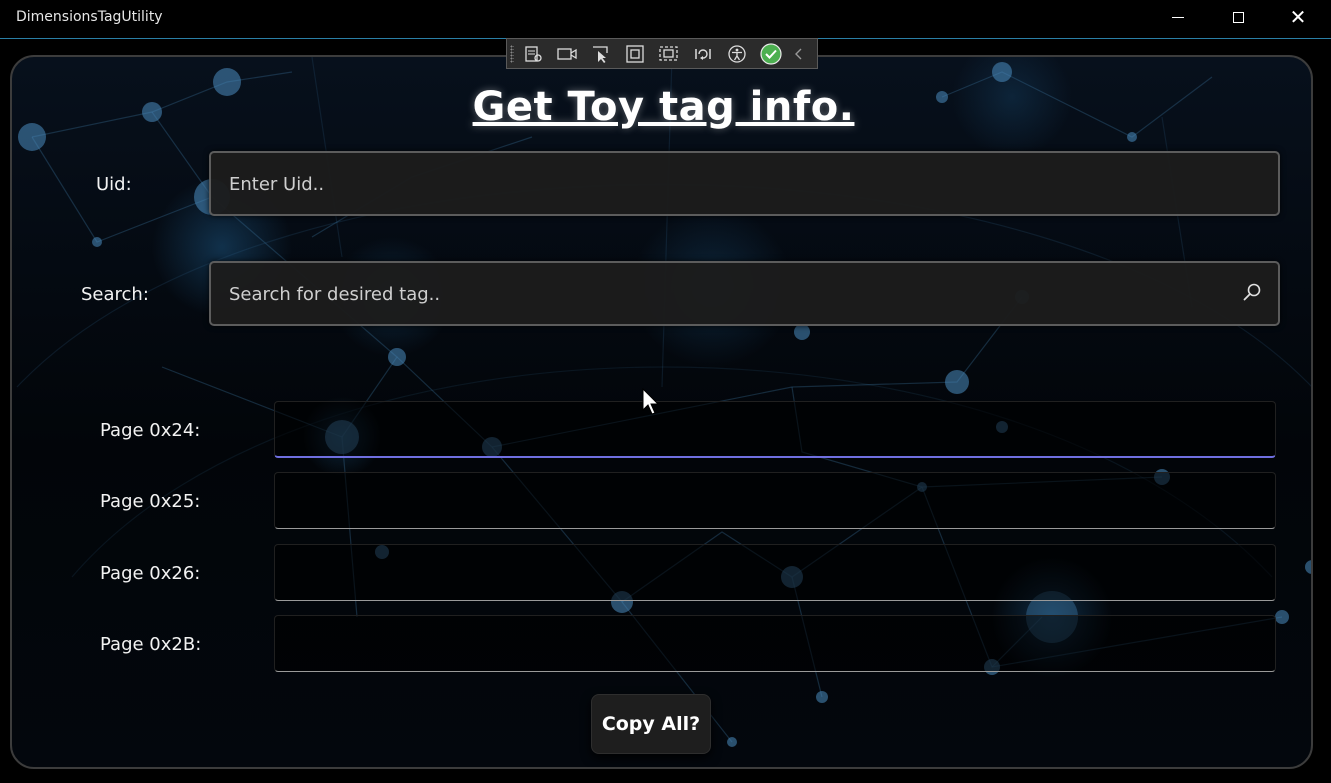 Image resolution: width=1331 pixels, height=783 pixels. I want to click on hot-reload-icon, so click(703, 54).